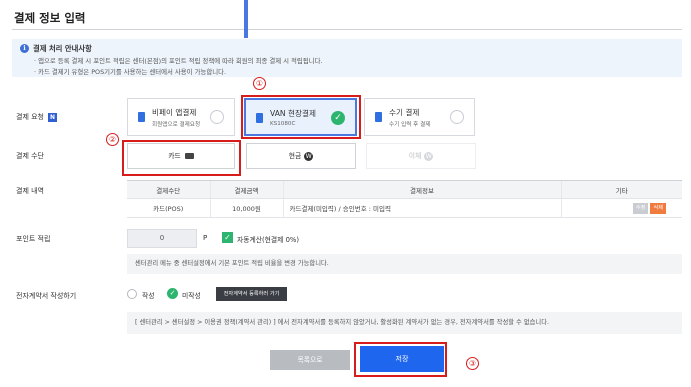 Image resolution: width=691 pixels, height=387 pixels. I want to click on annotation-number-2: ②, so click(112, 139).